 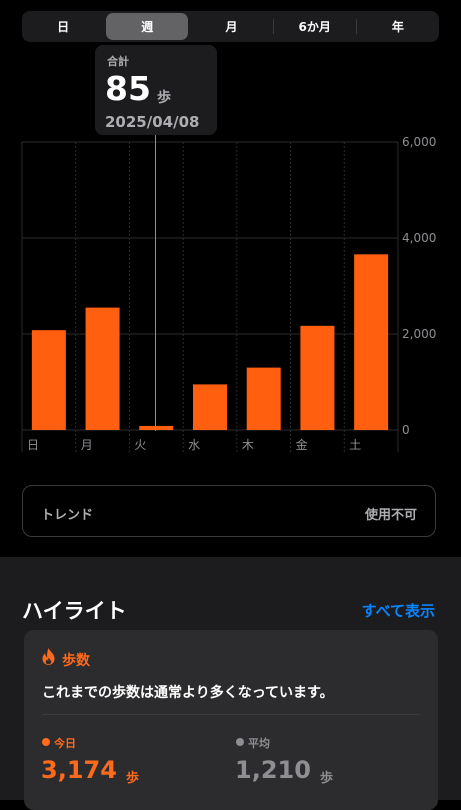 I want to click on highlights-title: ハイライト, so click(x=74, y=611).